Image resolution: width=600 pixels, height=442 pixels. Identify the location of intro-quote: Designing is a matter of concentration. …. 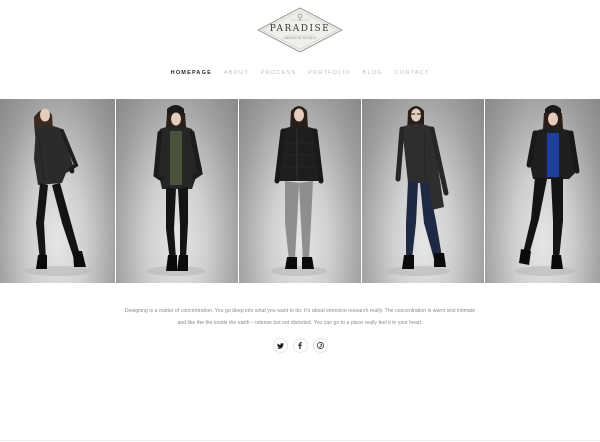
(300, 317).